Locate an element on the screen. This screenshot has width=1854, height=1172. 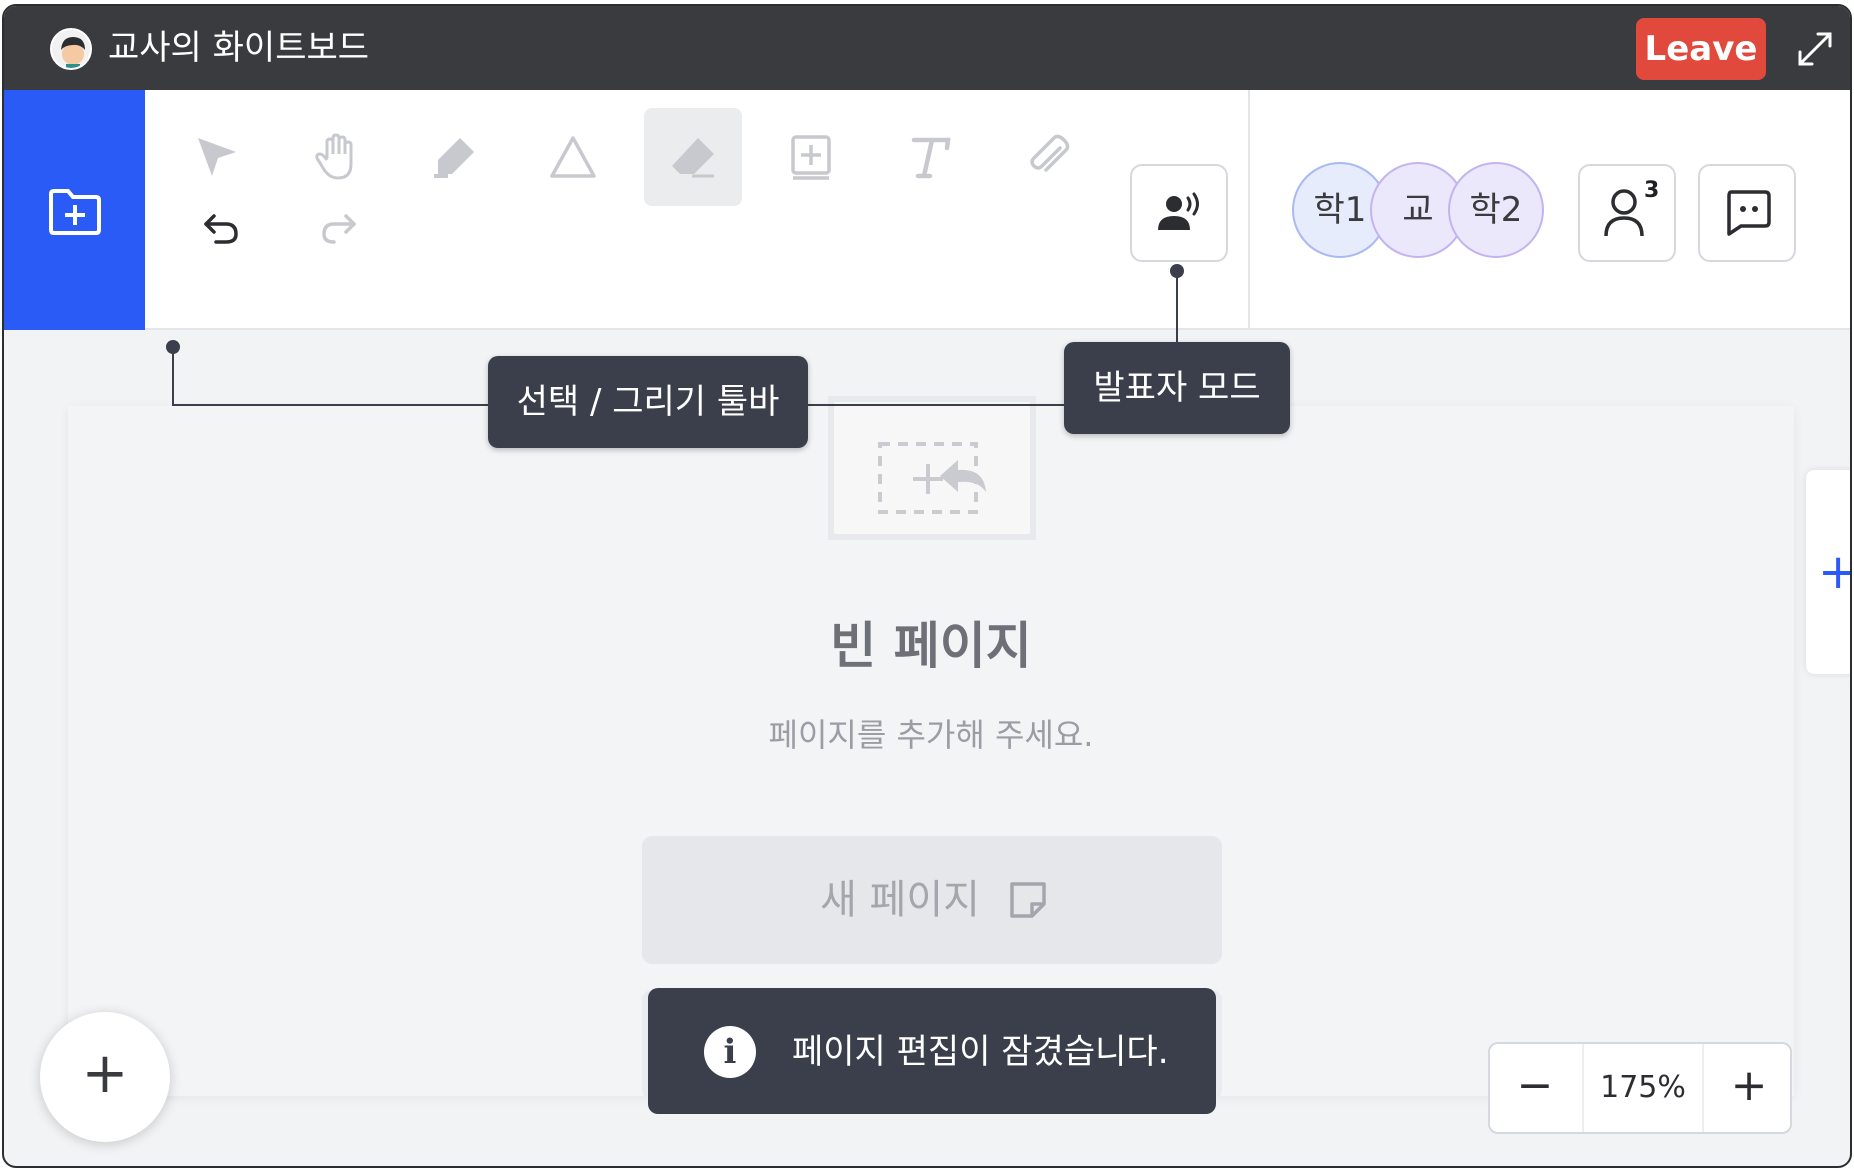
text-icon is located at coordinates (931, 158).